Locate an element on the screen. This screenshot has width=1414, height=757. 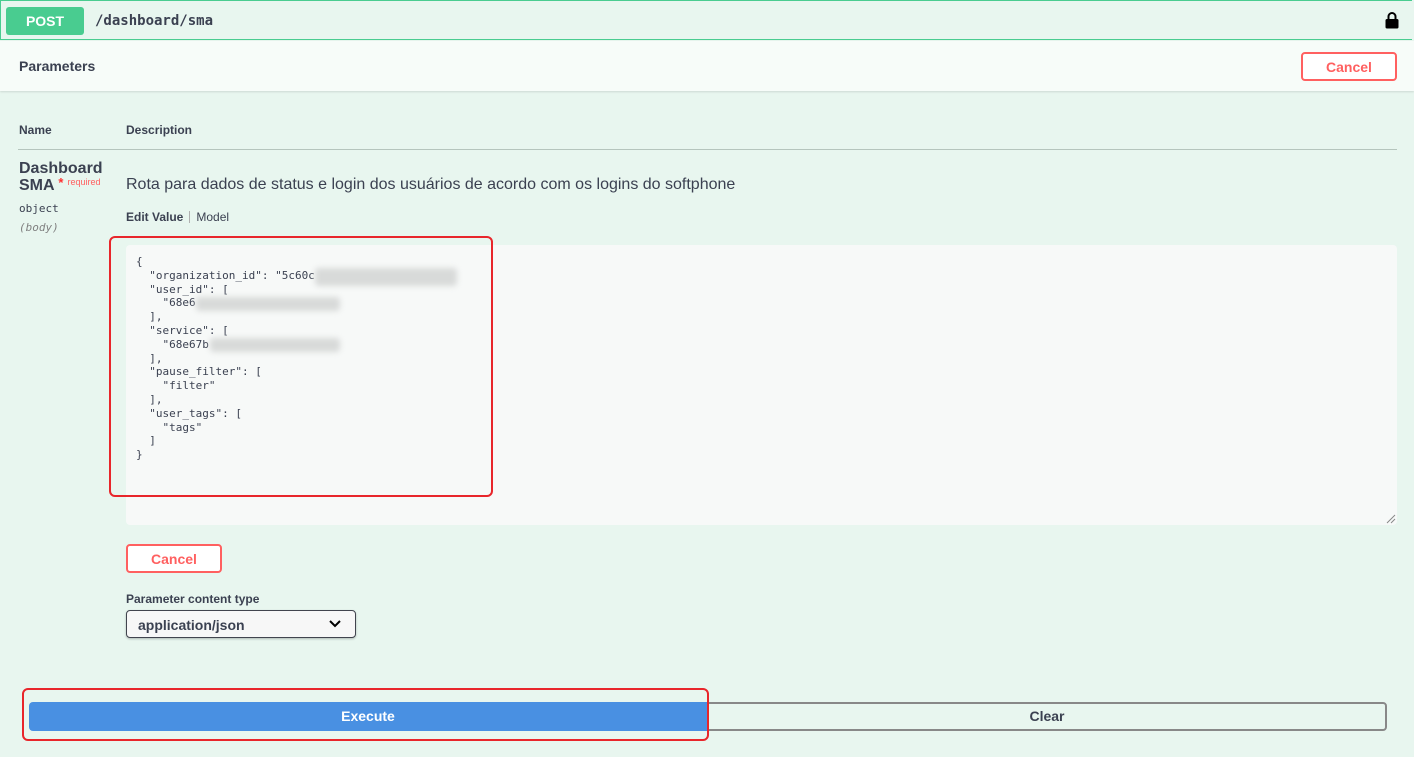
parameter-name: Dashboard SMA * required is located at coordinates (61, 178).